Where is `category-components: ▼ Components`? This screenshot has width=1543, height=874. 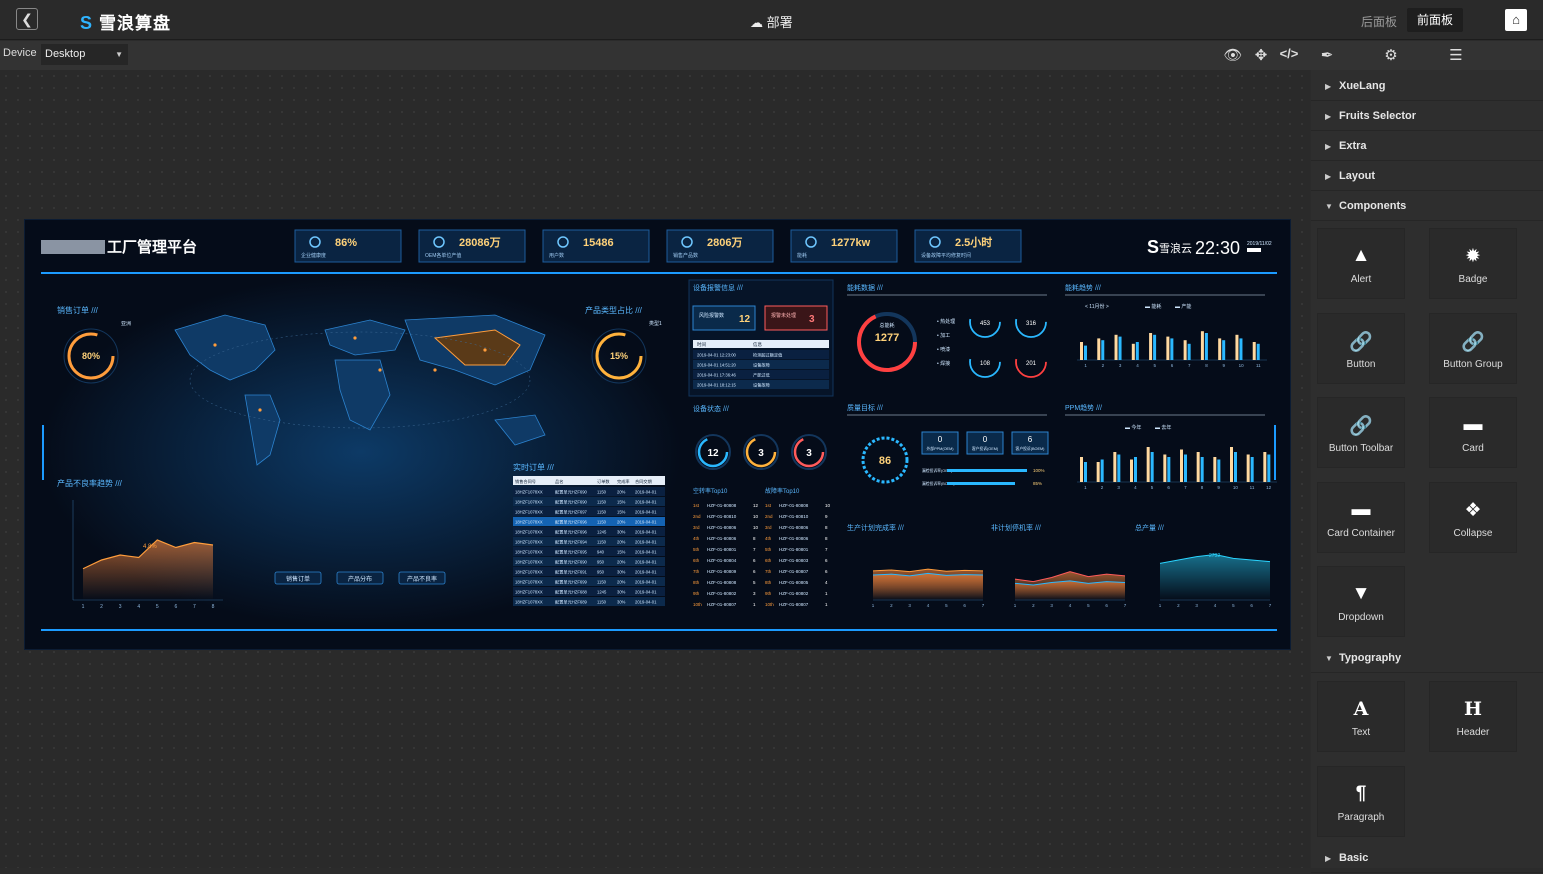 category-components: ▼ Components is located at coordinates (1427, 206).